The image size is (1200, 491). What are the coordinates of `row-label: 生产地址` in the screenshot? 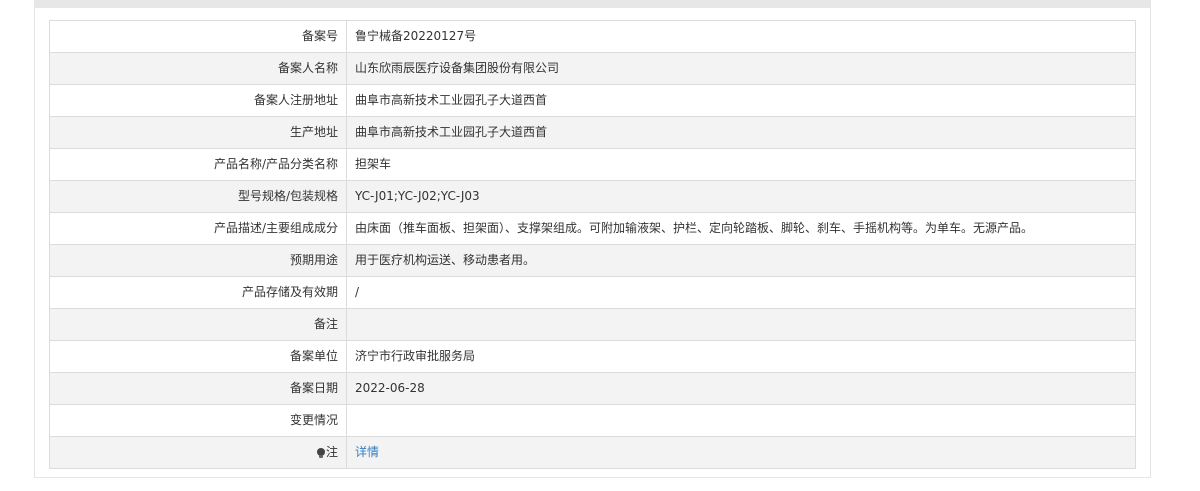 It's located at (198, 132).